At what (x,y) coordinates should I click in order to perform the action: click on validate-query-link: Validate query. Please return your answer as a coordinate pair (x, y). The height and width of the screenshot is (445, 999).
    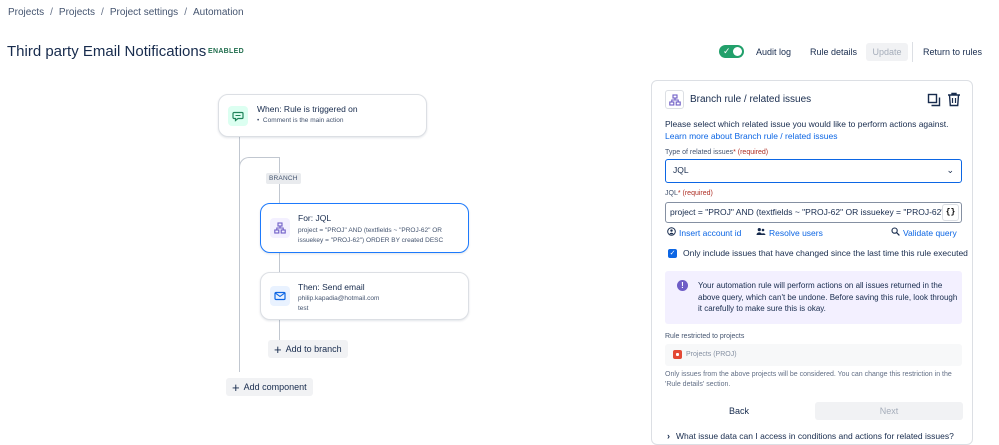
    Looking at the image, I should click on (924, 232).